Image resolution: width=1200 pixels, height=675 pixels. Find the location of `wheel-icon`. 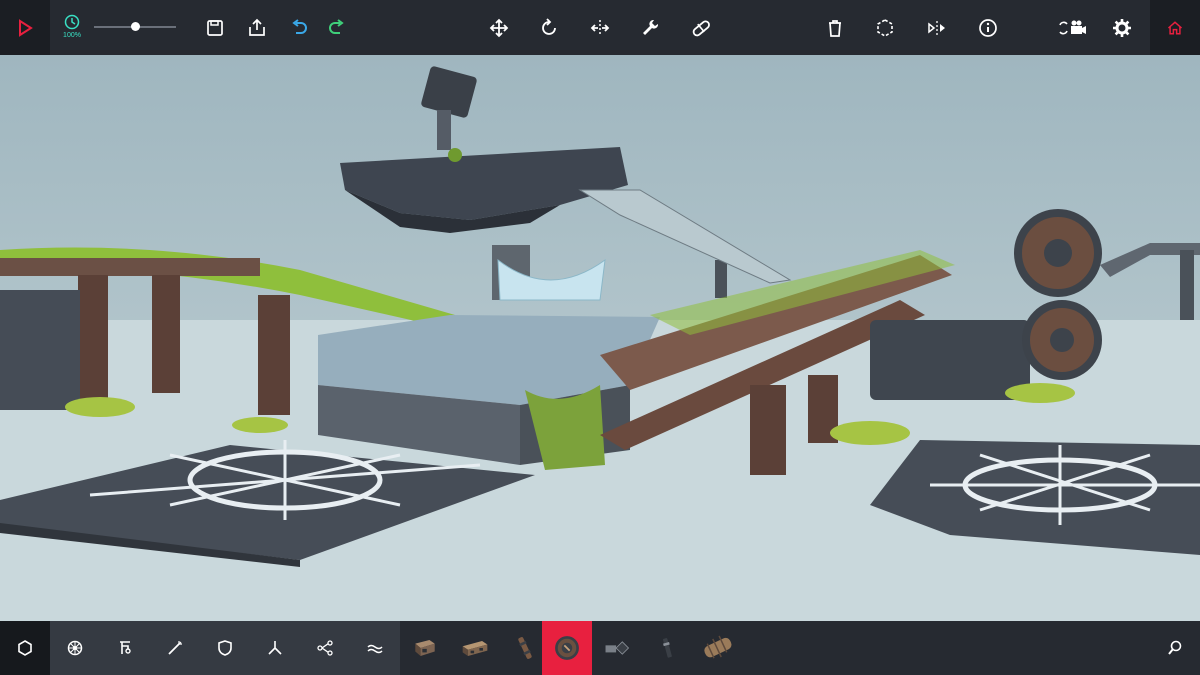

wheel-icon is located at coordinates (75, 648).